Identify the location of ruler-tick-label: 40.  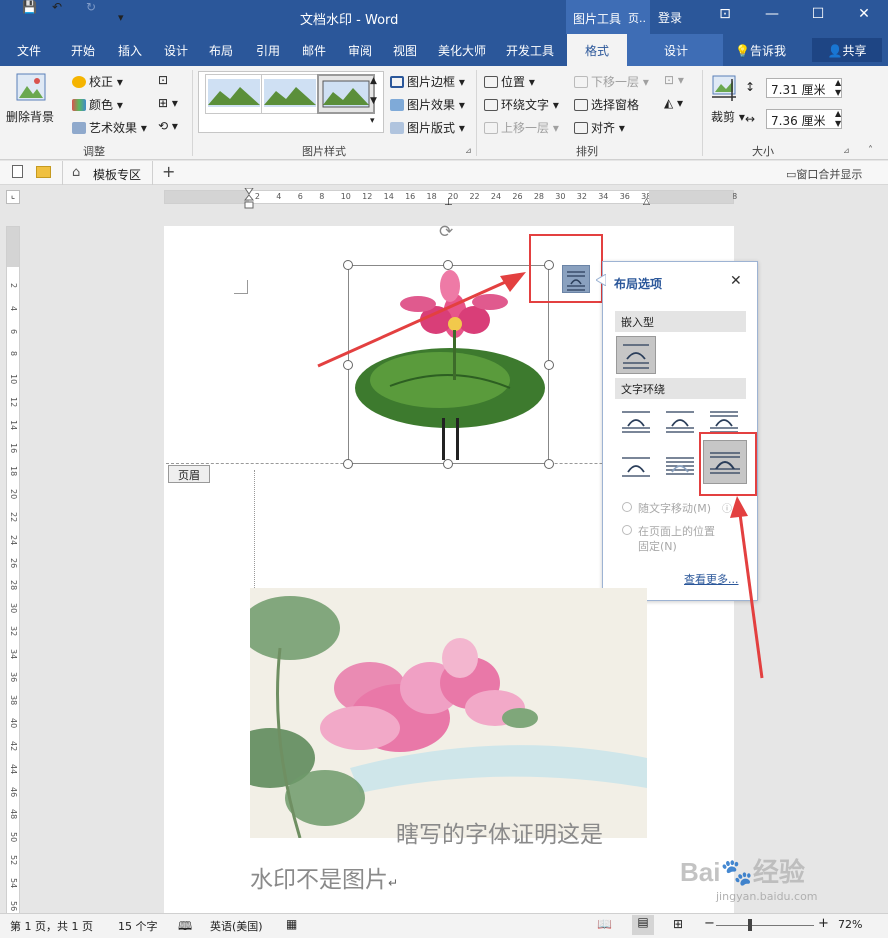
(13, 722).